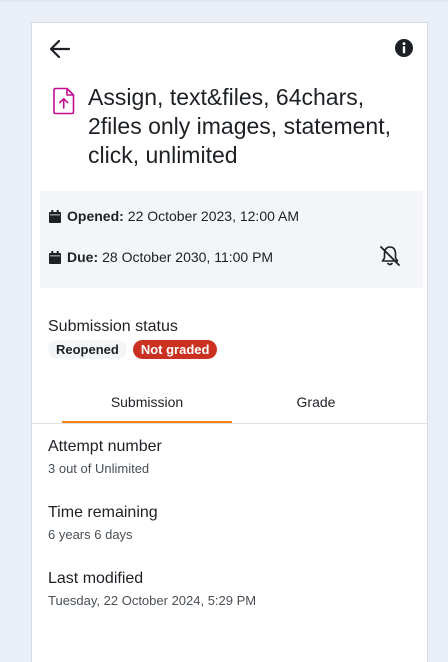  Describe the element at coordinates (105, 446) in the screenshot. I see `field-label: Attempt number` at that location.